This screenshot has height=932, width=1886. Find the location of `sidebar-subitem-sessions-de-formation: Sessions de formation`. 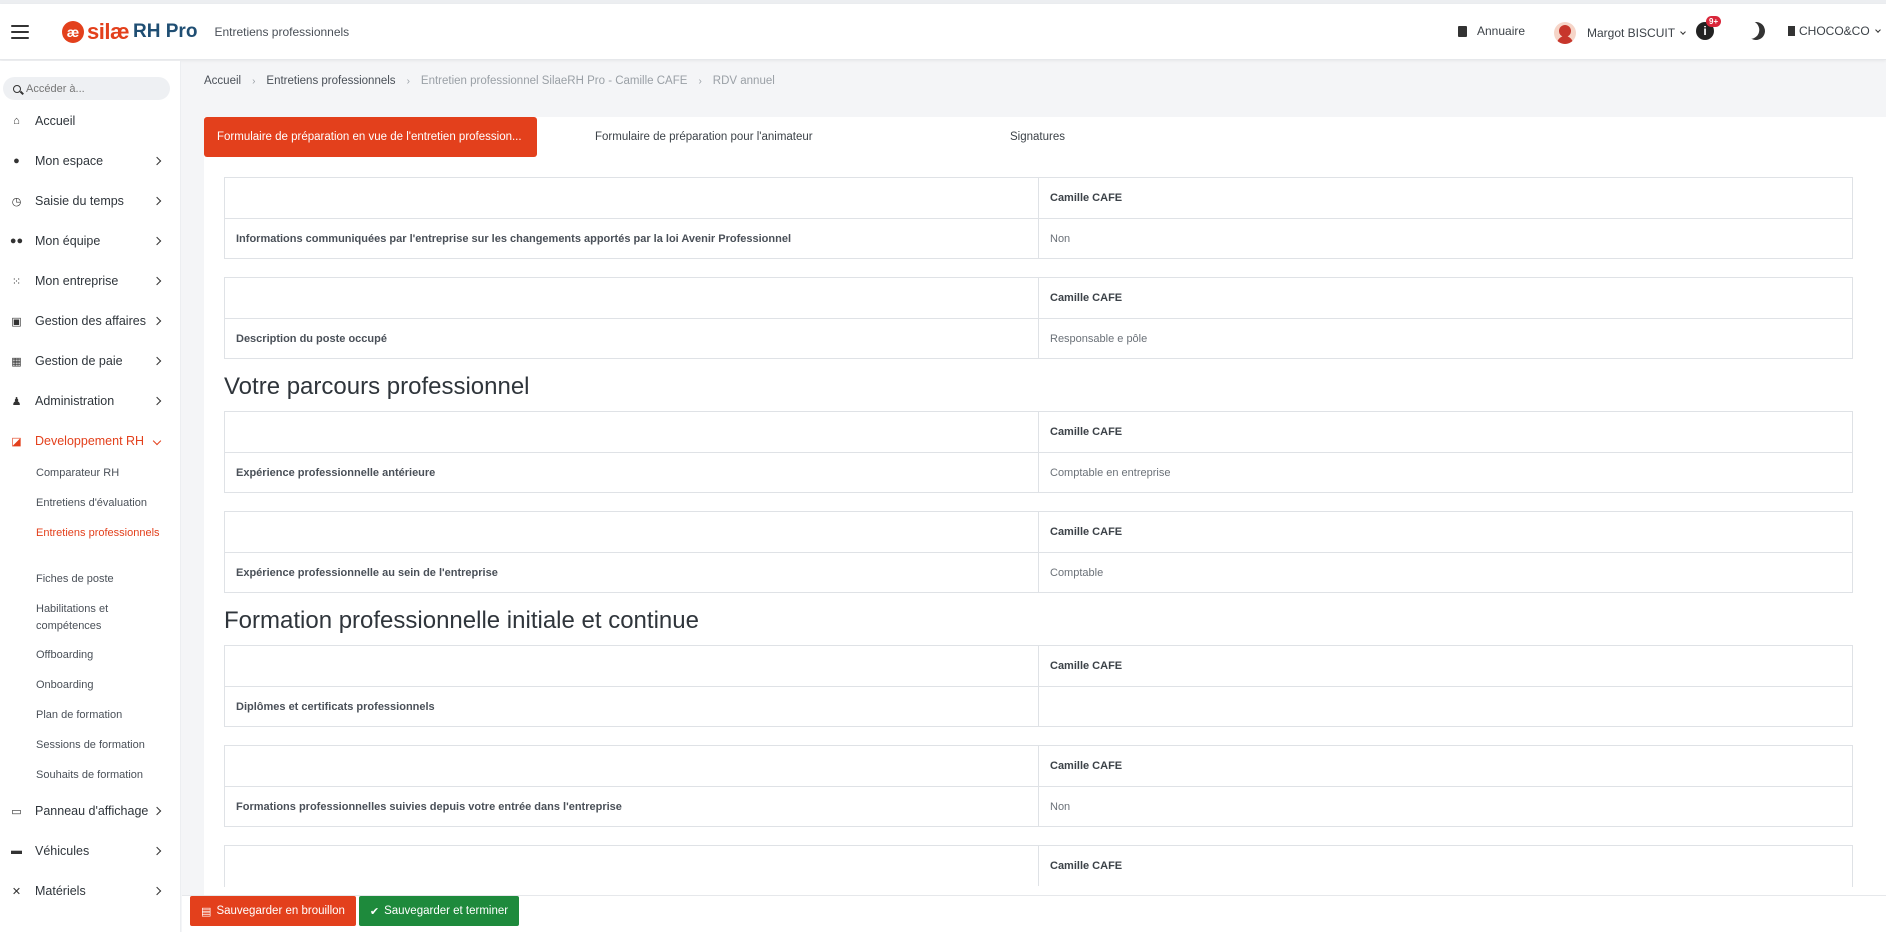

sidebar-subitem-sessions-de-formation: Sessions de formation is located at coordinates (101, 745).